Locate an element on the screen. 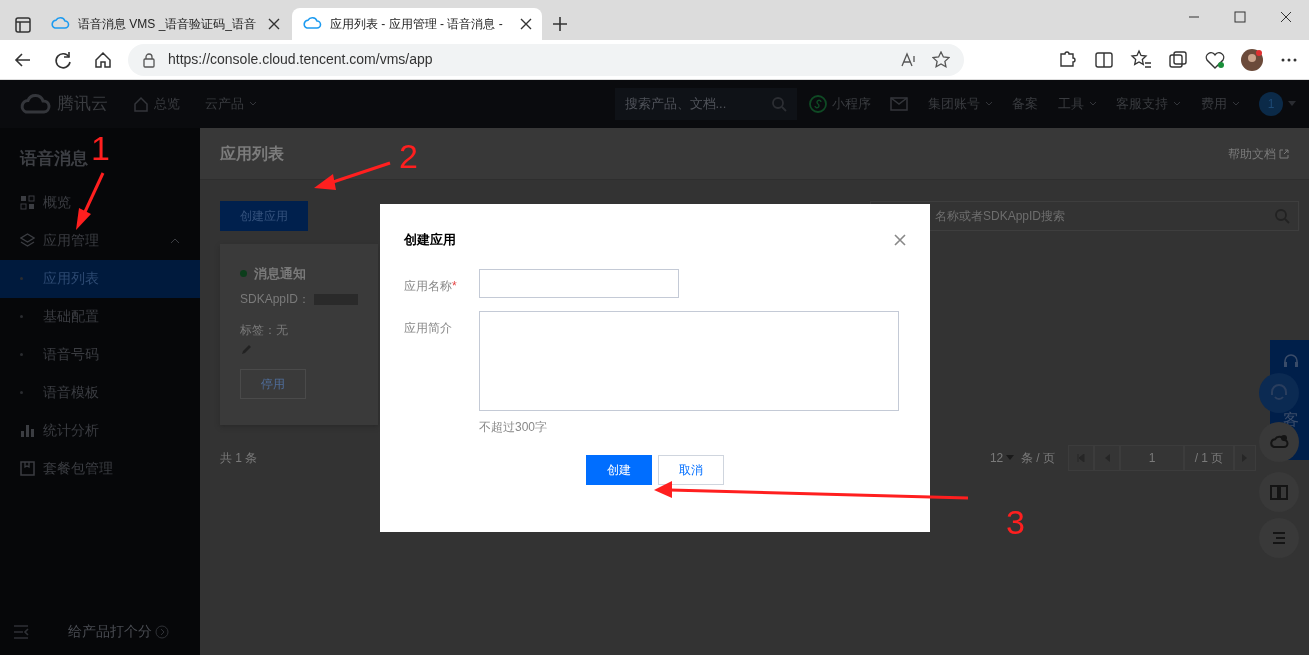 This screenshot has height=655, width=1309. total-count: 共 1 条 is located at coordinates (239, 458).